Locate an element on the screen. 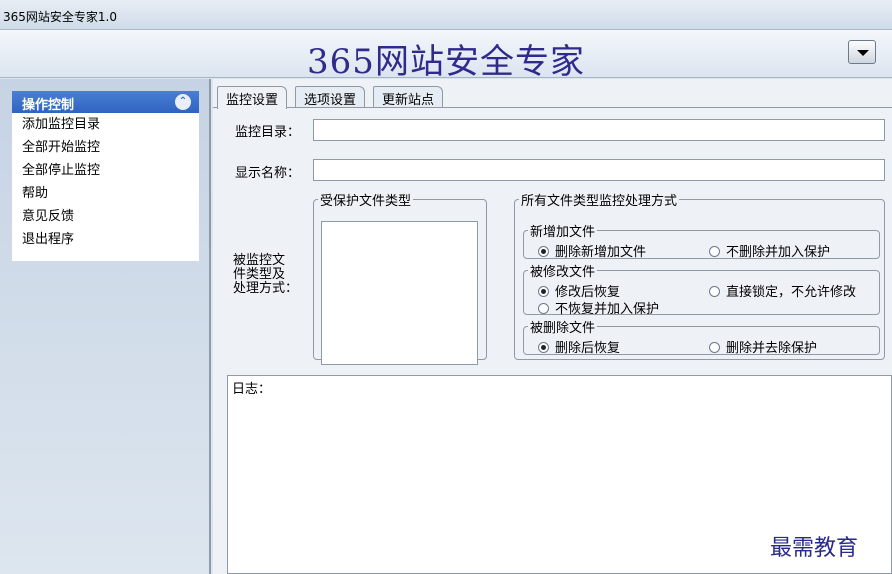 The image size is (892, 574). radio-delete-new-files: 删除新增加文件 is located at coordinates (592, 250).